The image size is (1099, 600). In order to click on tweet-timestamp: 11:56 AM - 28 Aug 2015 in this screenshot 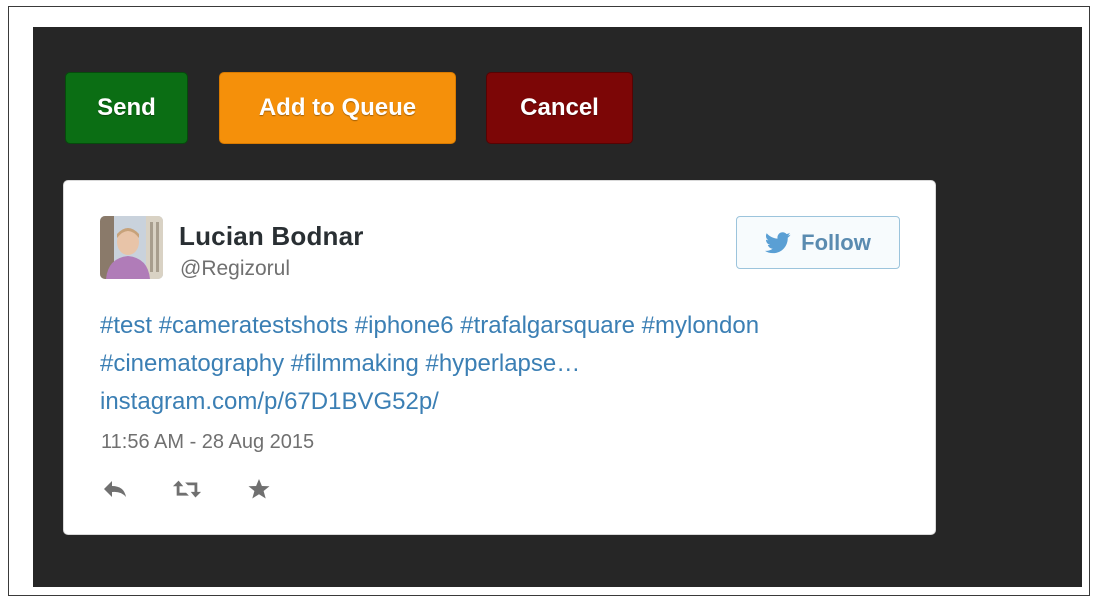, I will do `click(207, 442)`.